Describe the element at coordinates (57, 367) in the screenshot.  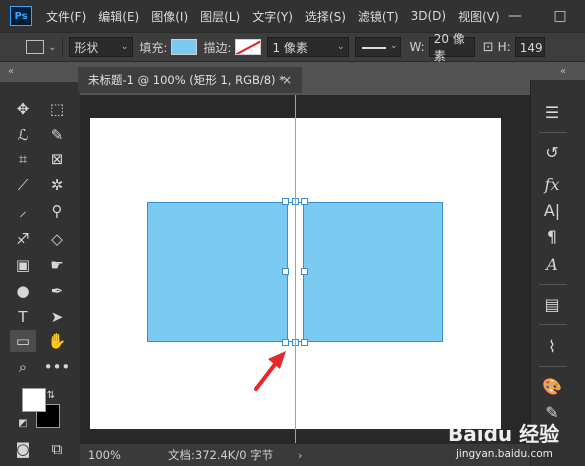
I see `more-icon: •••` at that location.